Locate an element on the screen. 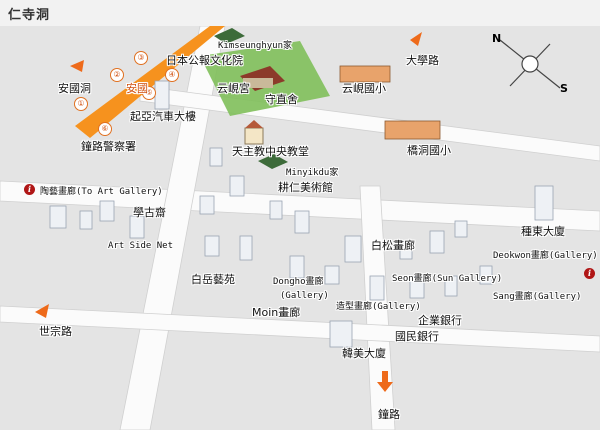 The height and width of the screenshot is (430, 600). label-japan-culture: 日本公報文化院 is located at coordinates (204, 60).